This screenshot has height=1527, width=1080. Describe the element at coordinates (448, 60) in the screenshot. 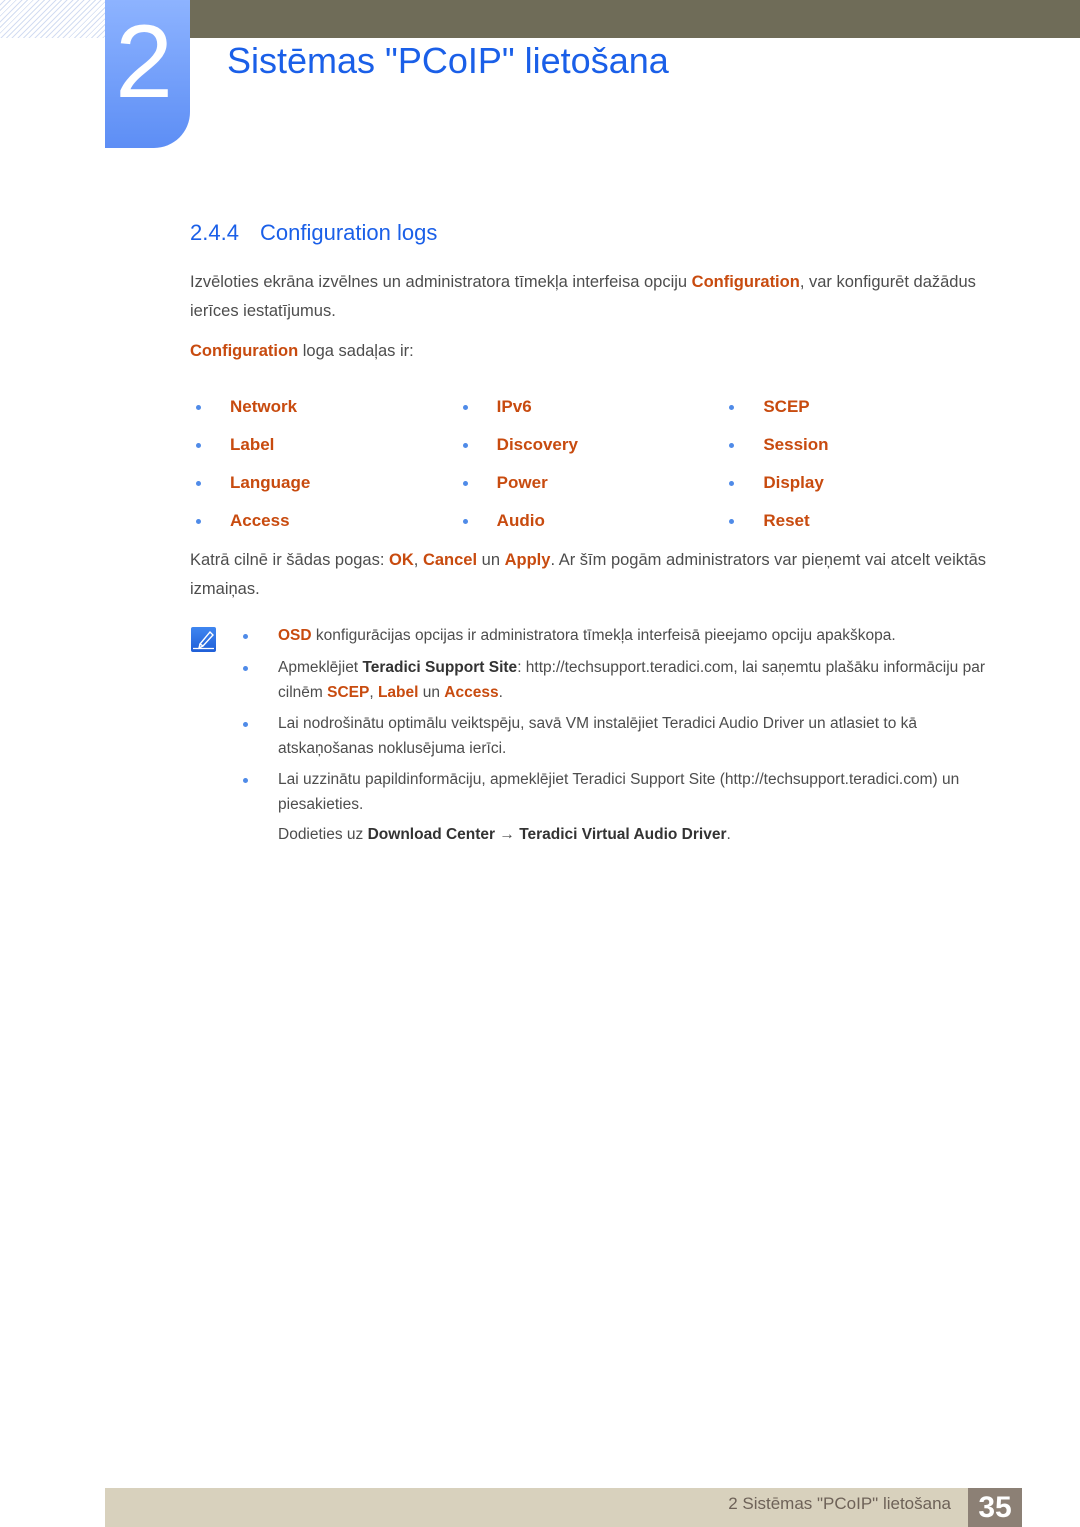

I see `chapter-title: Sistēmas "PCoIP" lietošana` at that location.